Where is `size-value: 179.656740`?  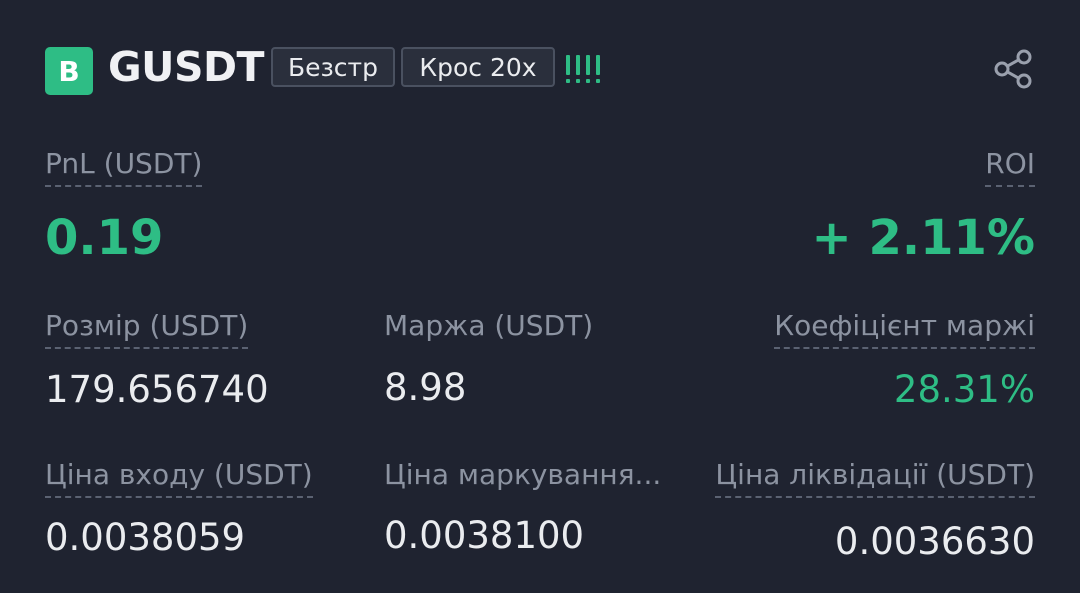
size-value: 179.656740 is located at coordinates (157, 389).